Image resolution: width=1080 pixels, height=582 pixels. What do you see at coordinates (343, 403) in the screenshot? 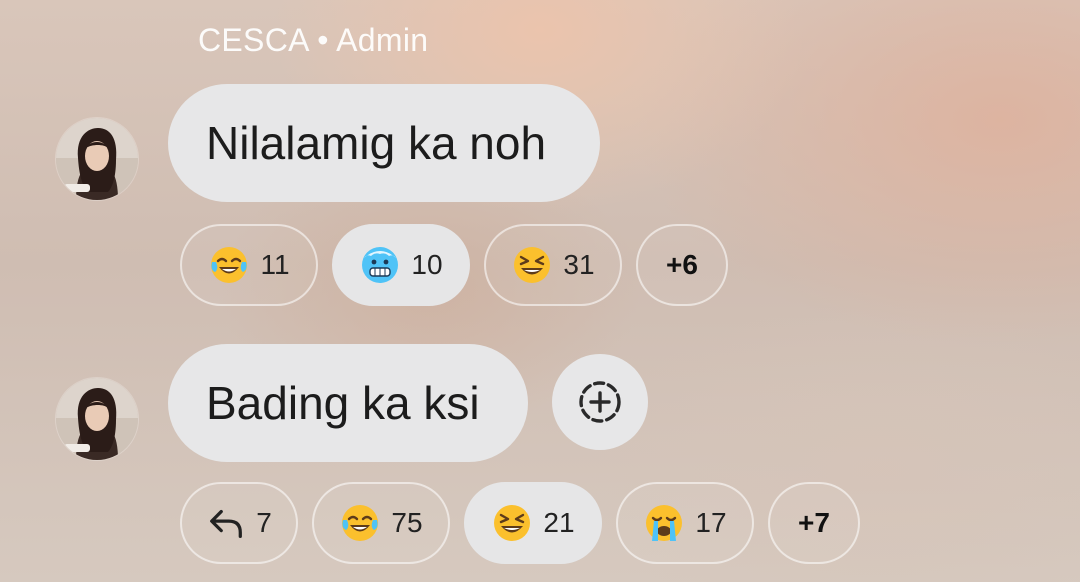
I see `message-text: Bading ka ksi` at bounding box center [343, 403].